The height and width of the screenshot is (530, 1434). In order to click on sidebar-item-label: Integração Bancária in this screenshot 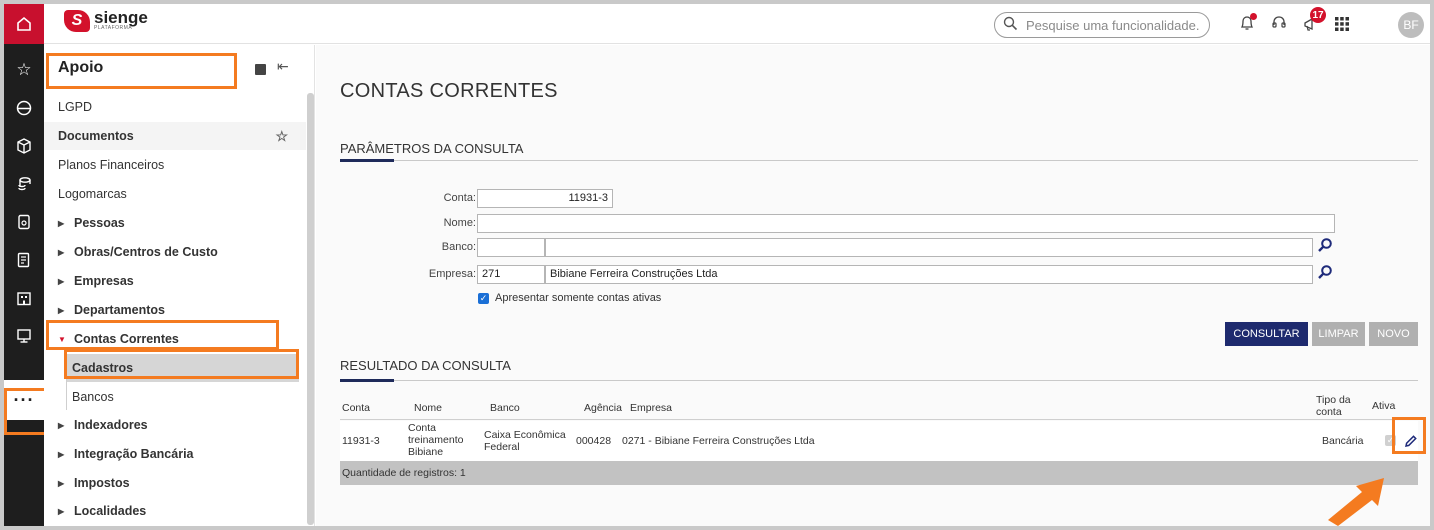, I will do `click(134, 454)`.